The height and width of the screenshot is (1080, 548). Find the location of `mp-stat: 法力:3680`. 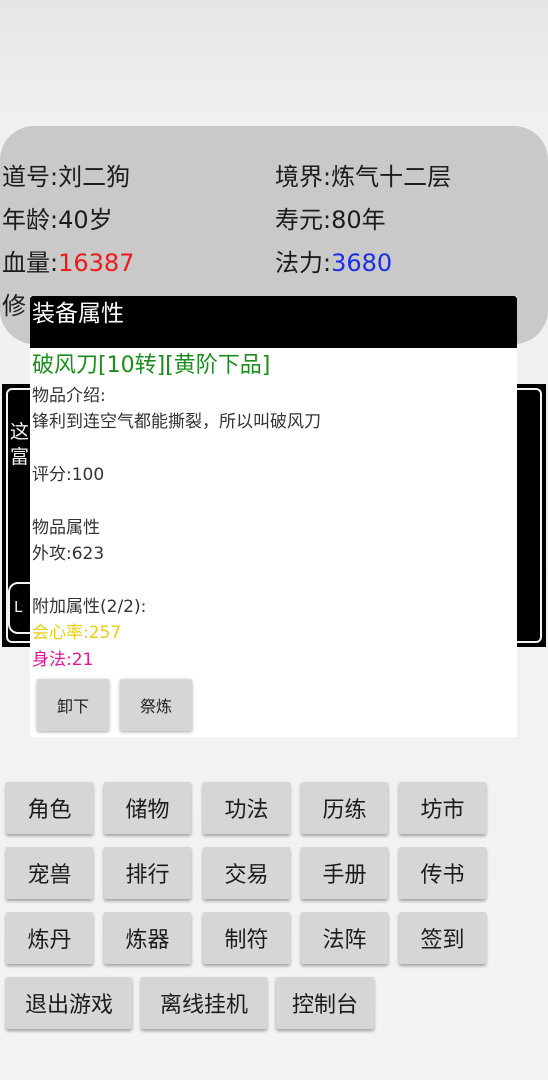

mp-stat: 法力:3680 is located at coordinates (333, 263).